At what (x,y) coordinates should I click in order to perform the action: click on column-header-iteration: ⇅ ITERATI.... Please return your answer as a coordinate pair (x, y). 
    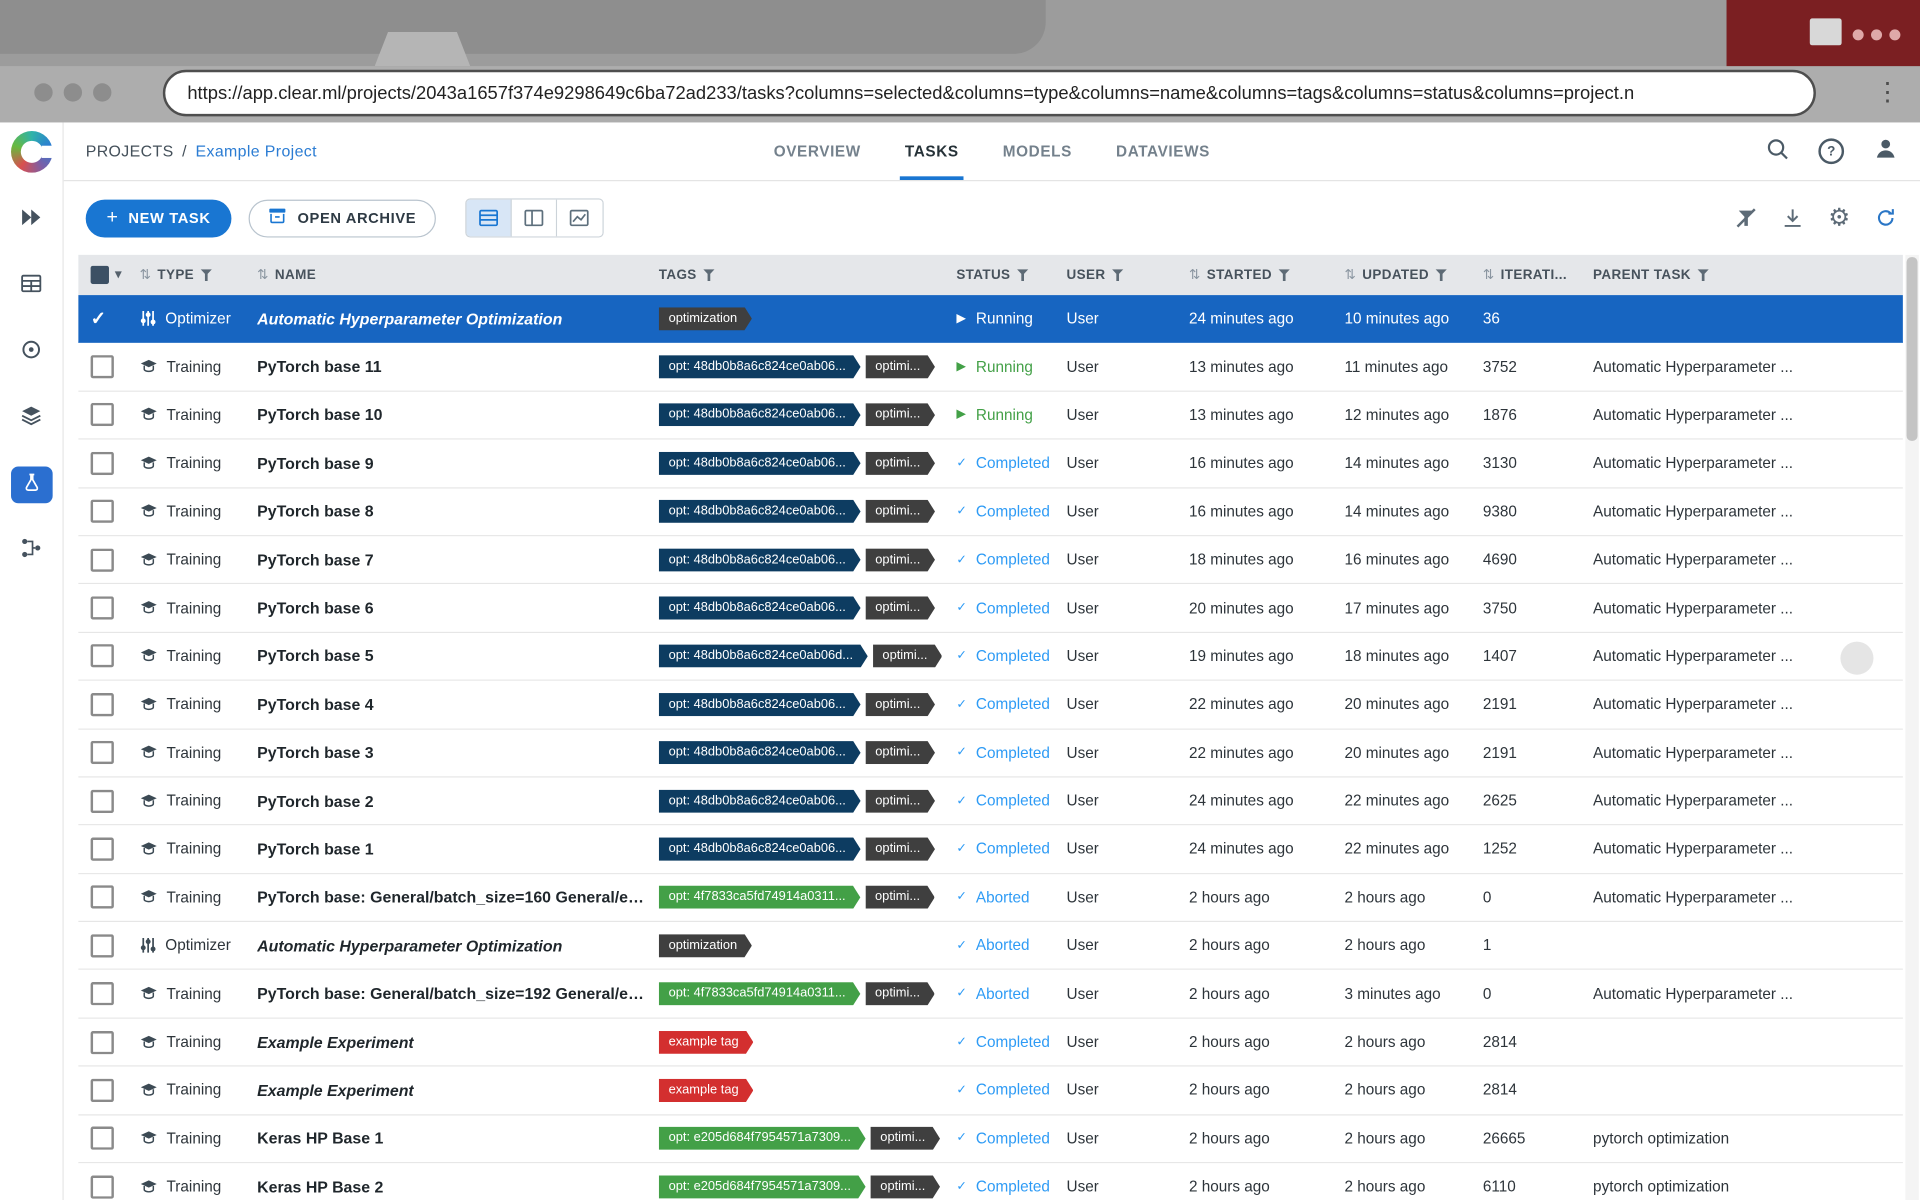
    Looking at the image, I should click on (1538, 275).